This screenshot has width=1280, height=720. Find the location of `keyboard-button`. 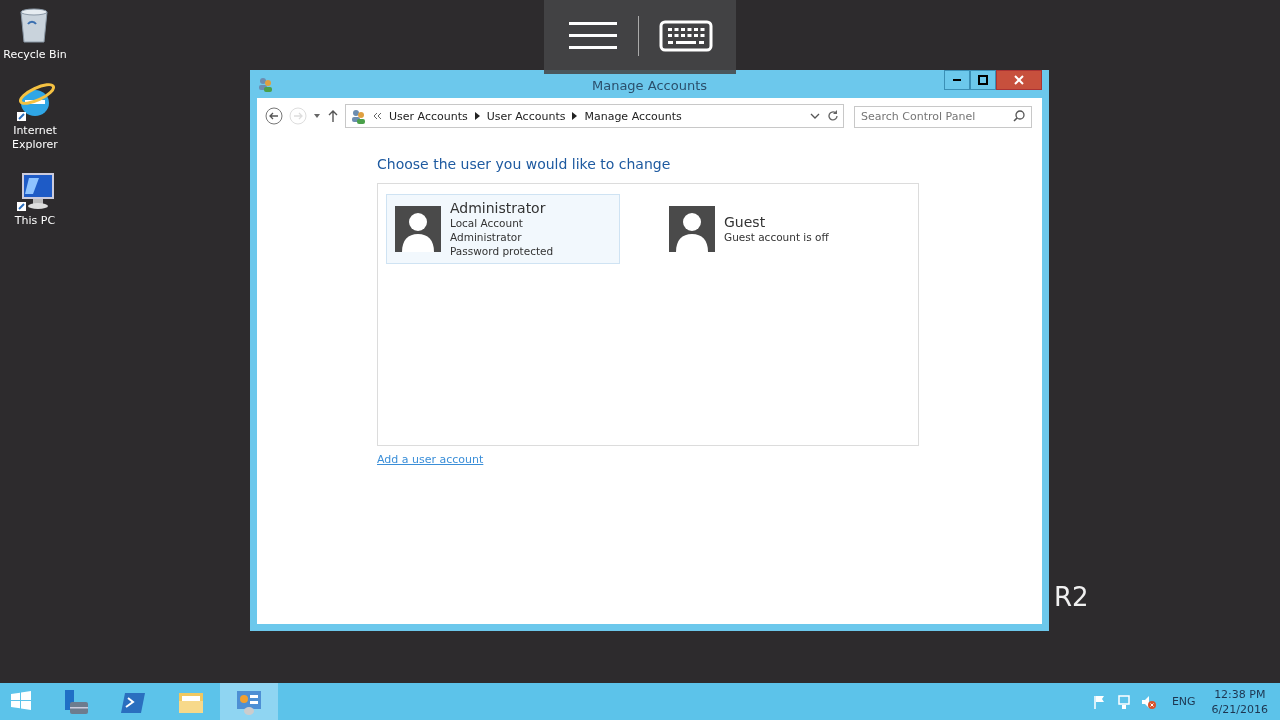

keyboard-button is located at coordinates (685, 36).